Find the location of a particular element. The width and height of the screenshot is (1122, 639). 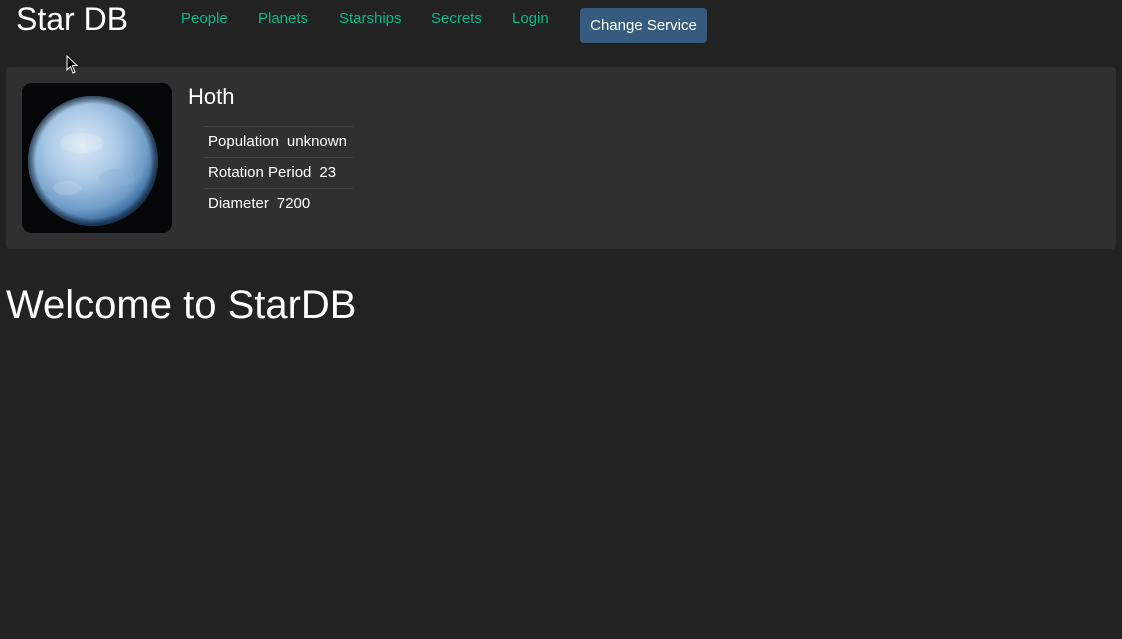

detail-value: 7200 is located at coordinates (293, 203).